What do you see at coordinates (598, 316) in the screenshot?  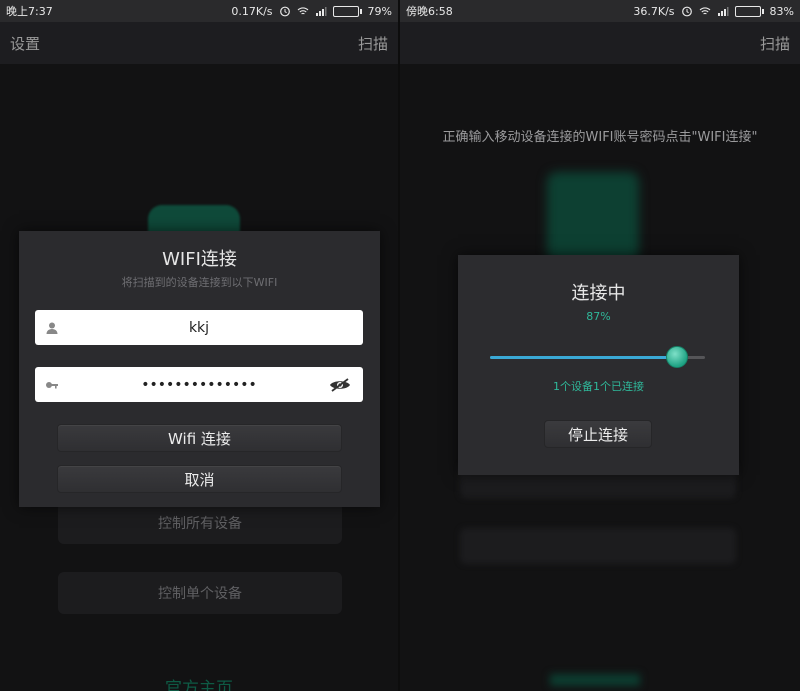 I see `progress-percent: 87%` at bounding box center [598, 316].